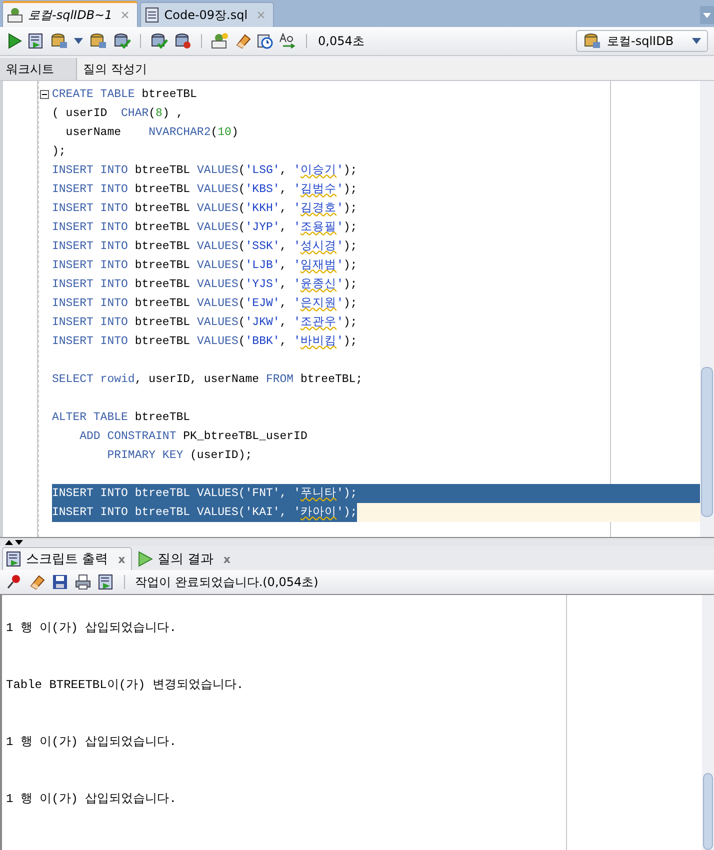 This screenshot has height=850, width=714. What do you see at coordinates (159, 41) in the screenshot?
I see `commit-icon` at bounding box center [159, 41].